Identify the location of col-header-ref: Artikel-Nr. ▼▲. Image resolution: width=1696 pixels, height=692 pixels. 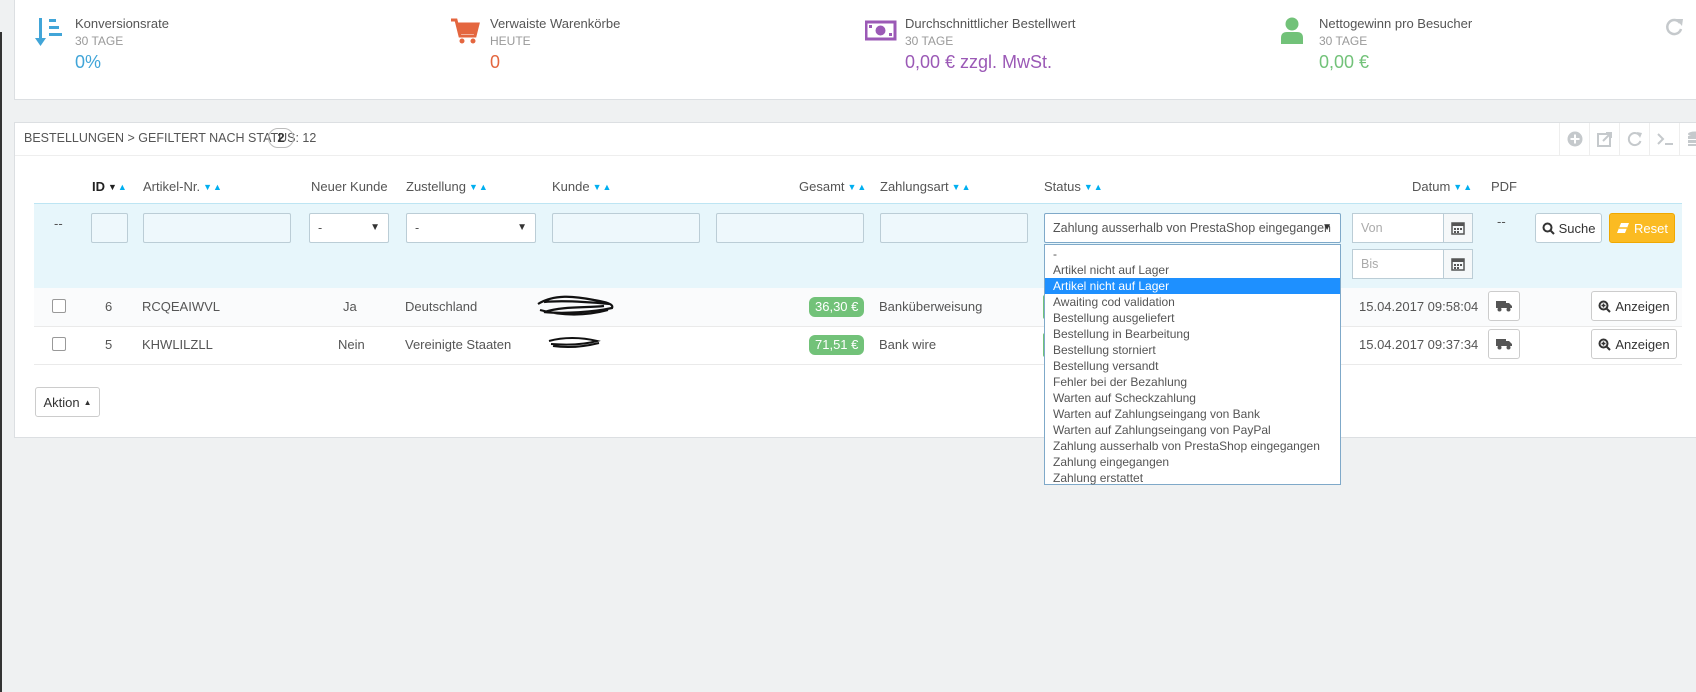
(183, 186).